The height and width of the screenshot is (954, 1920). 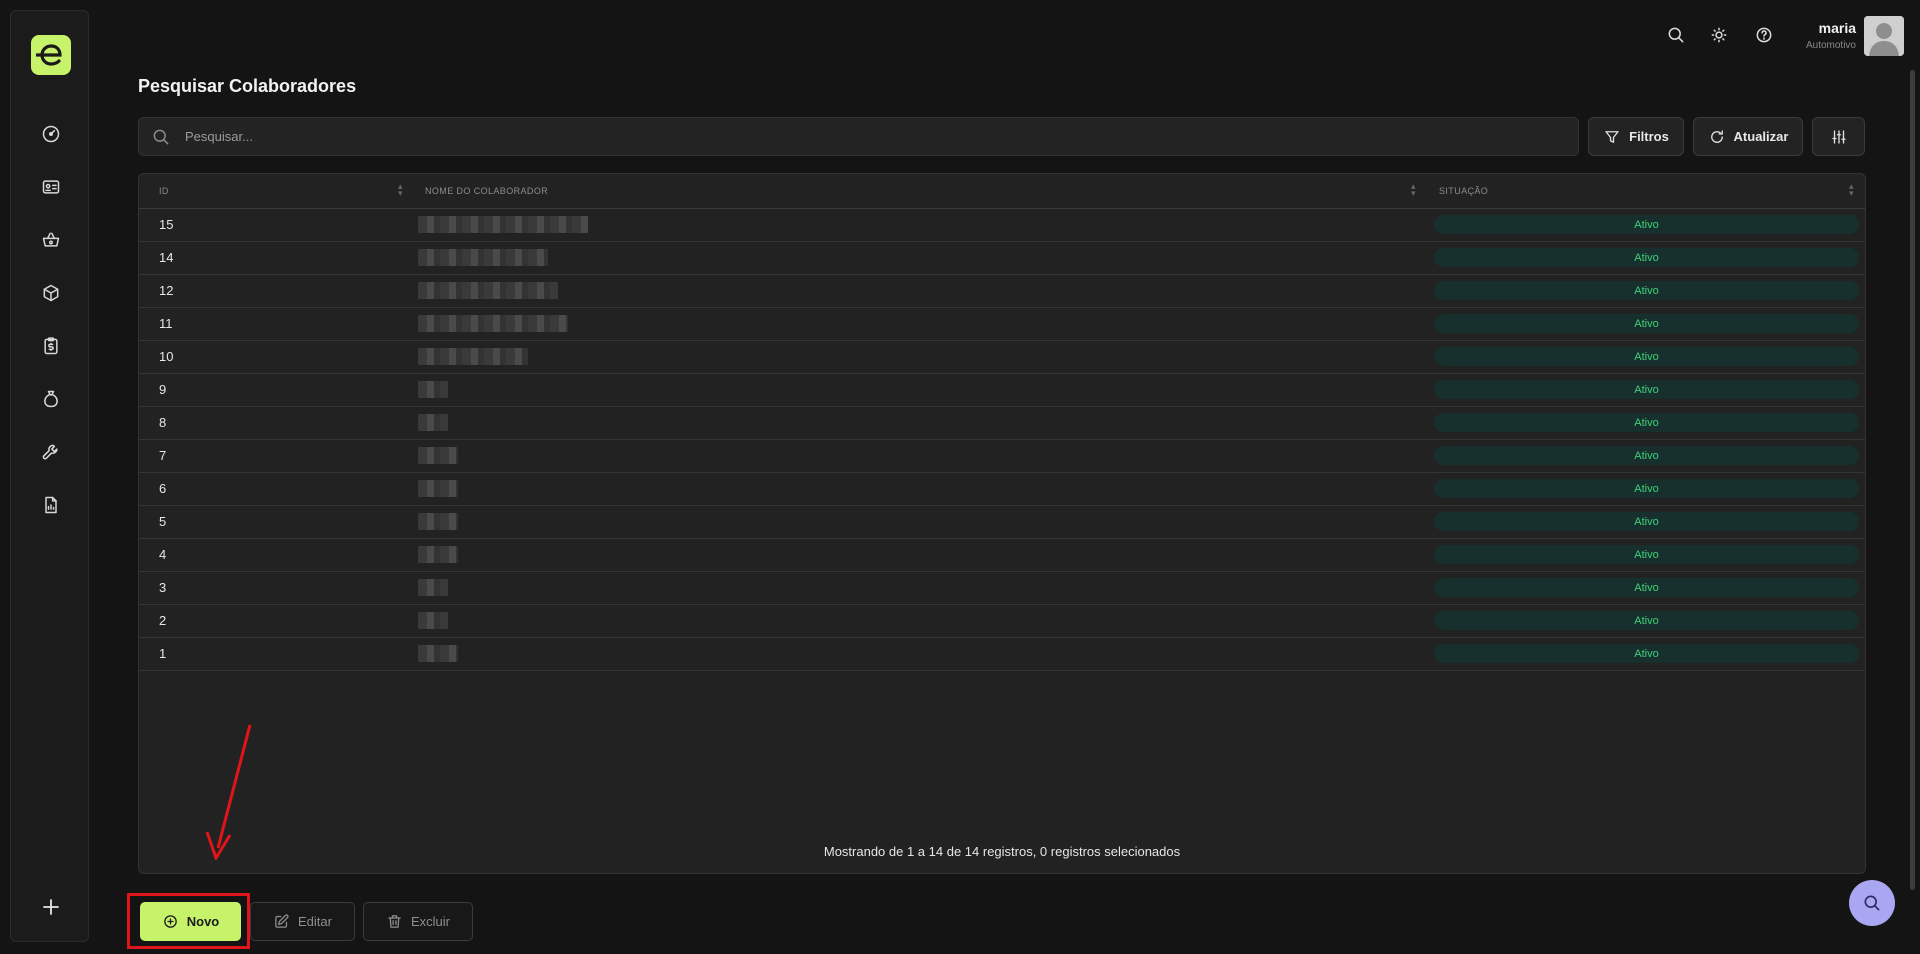 What do you see at coordinates (1002, 489) in the screenshot?
I see `table-row: 6 Ativo` at bounding box center [1002, 489].